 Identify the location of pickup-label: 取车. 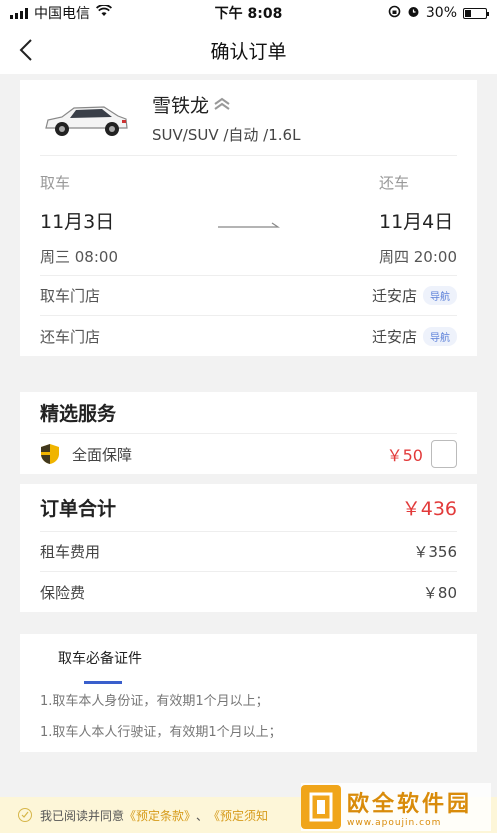
(55, 183).